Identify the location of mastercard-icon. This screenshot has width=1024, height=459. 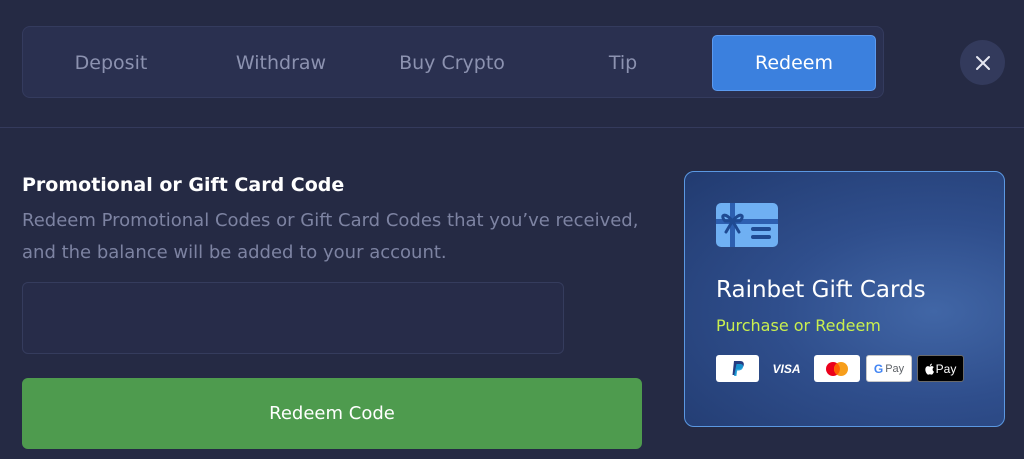
(837, 368).